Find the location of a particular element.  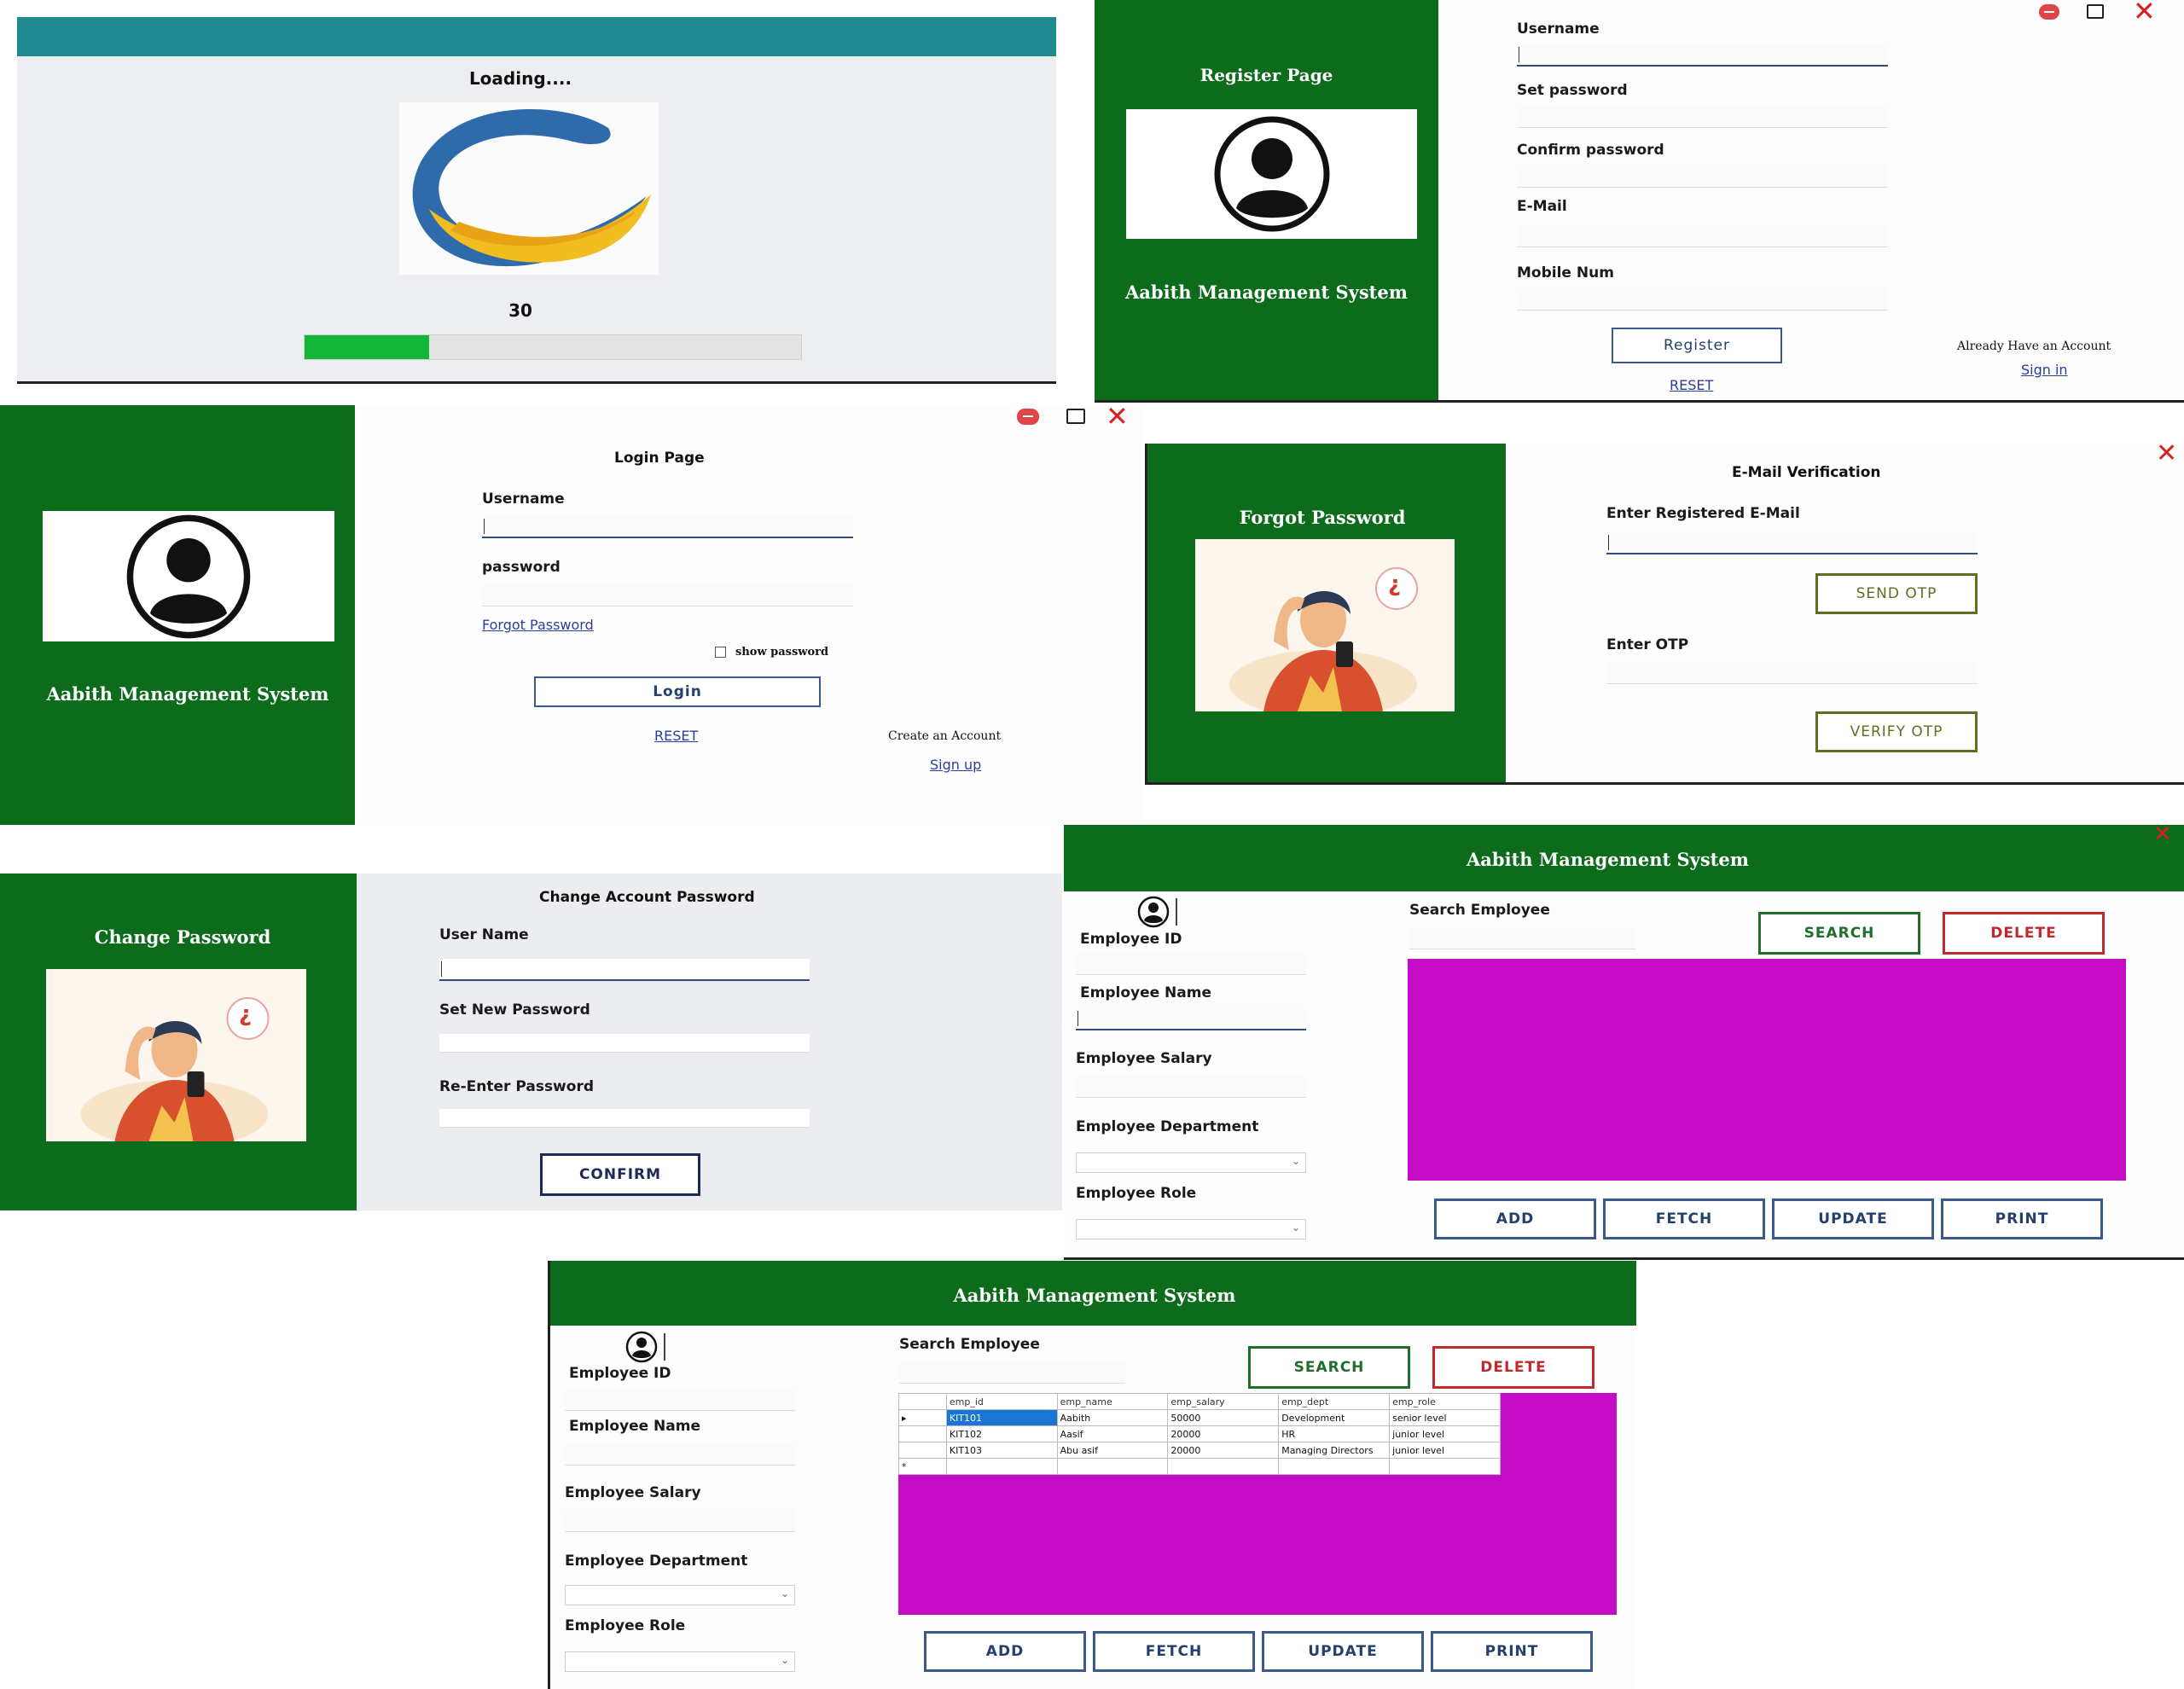

table-cell: Managing Directors is located at coordinates (1334, 1451).